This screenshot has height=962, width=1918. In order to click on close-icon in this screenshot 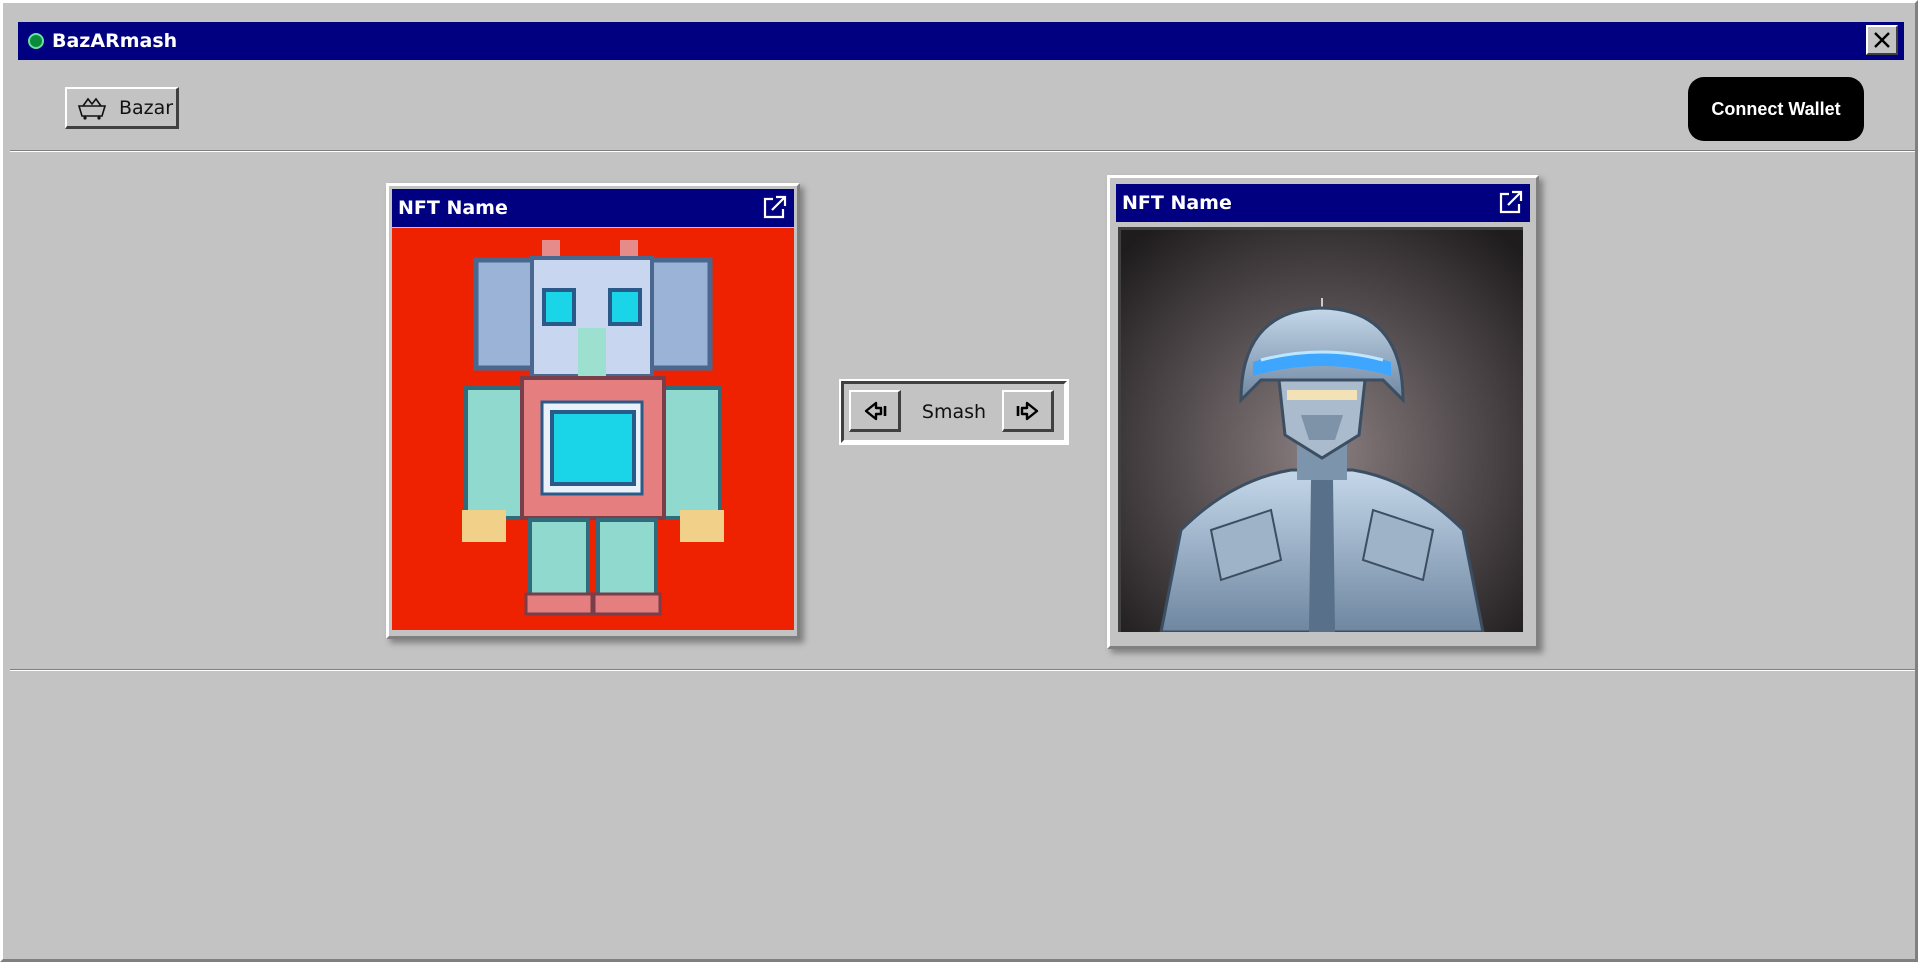, I will do `click(1882, 40)`.